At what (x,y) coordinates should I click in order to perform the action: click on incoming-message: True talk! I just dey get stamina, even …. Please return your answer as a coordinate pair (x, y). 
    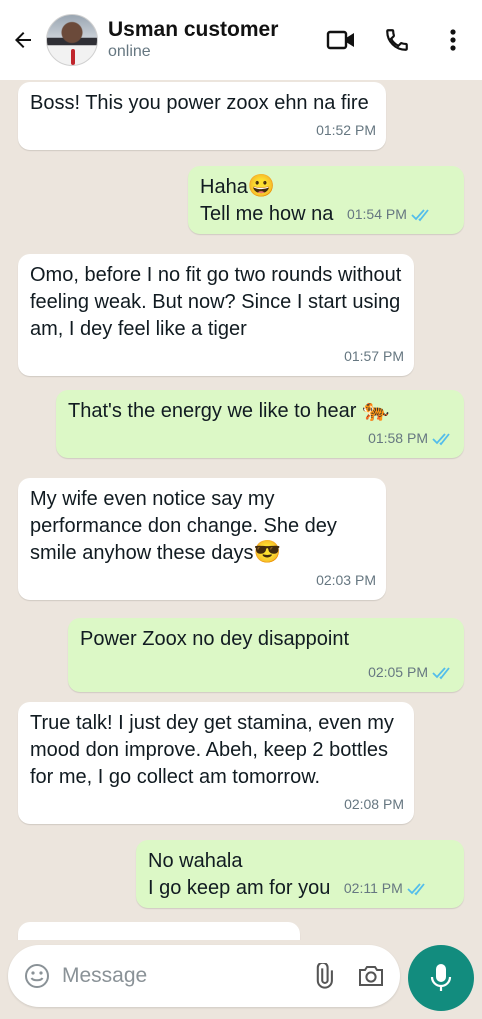
    Looking at the image, I should click on (216, 763).